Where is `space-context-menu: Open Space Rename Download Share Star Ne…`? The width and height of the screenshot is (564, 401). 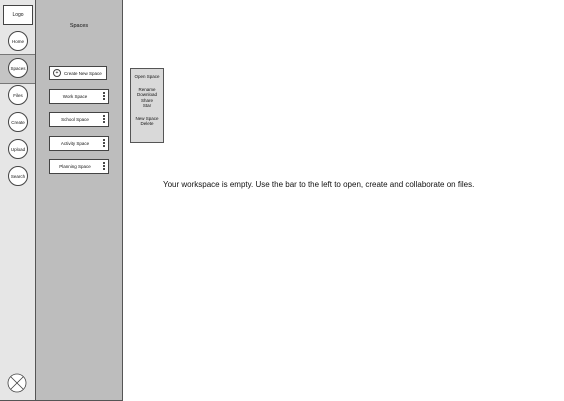
space-context-menu: Open Space Rename Download Share Star Ne… is located at coordinates (147, 105).